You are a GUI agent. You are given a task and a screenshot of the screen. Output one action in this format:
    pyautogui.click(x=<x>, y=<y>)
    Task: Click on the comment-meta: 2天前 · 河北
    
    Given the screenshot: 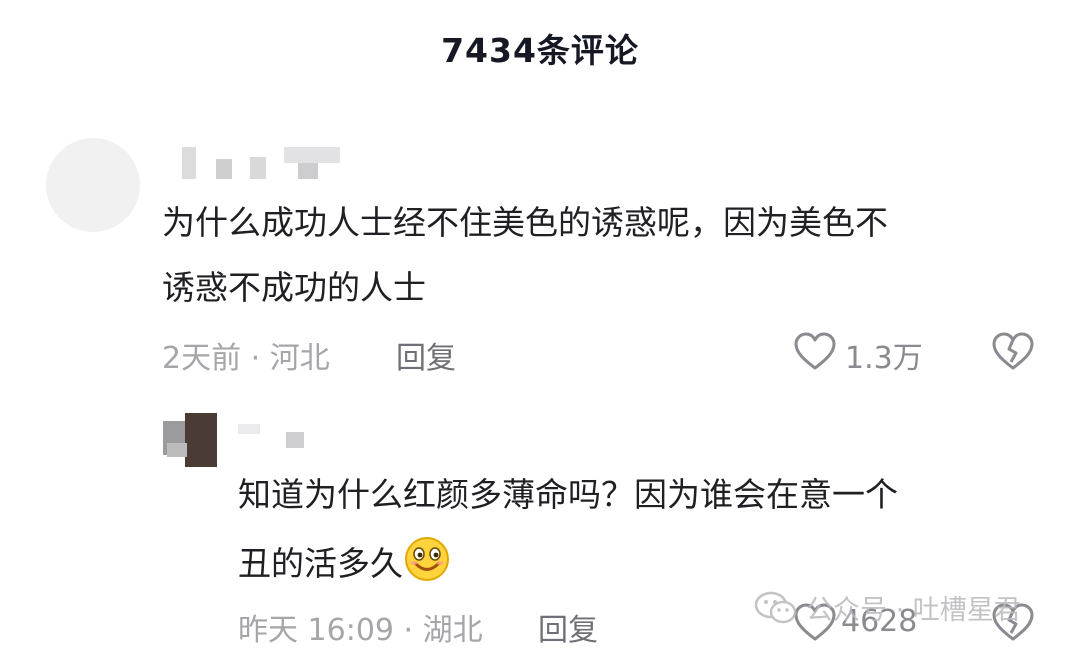 What is the action you would take?
    pyautogui.click(x=246, y=358)
    